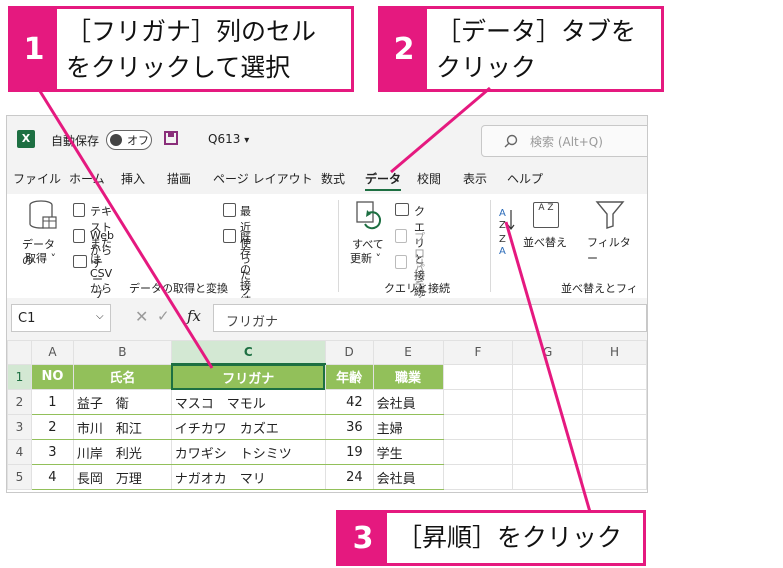 The height and width of the screenshot is (568, 783). I want to click on table-row: 3 2 市川 和江 イチカワ カズエ 36 主婦, so click(327, 427).